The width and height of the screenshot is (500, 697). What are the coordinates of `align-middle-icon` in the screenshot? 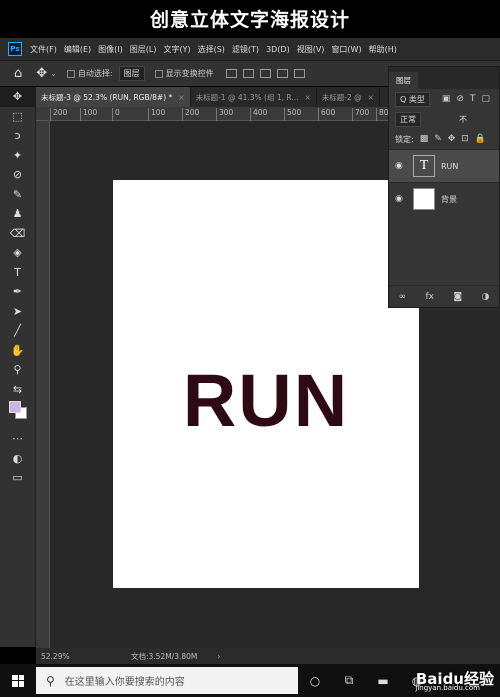 It's located at (299, 73).